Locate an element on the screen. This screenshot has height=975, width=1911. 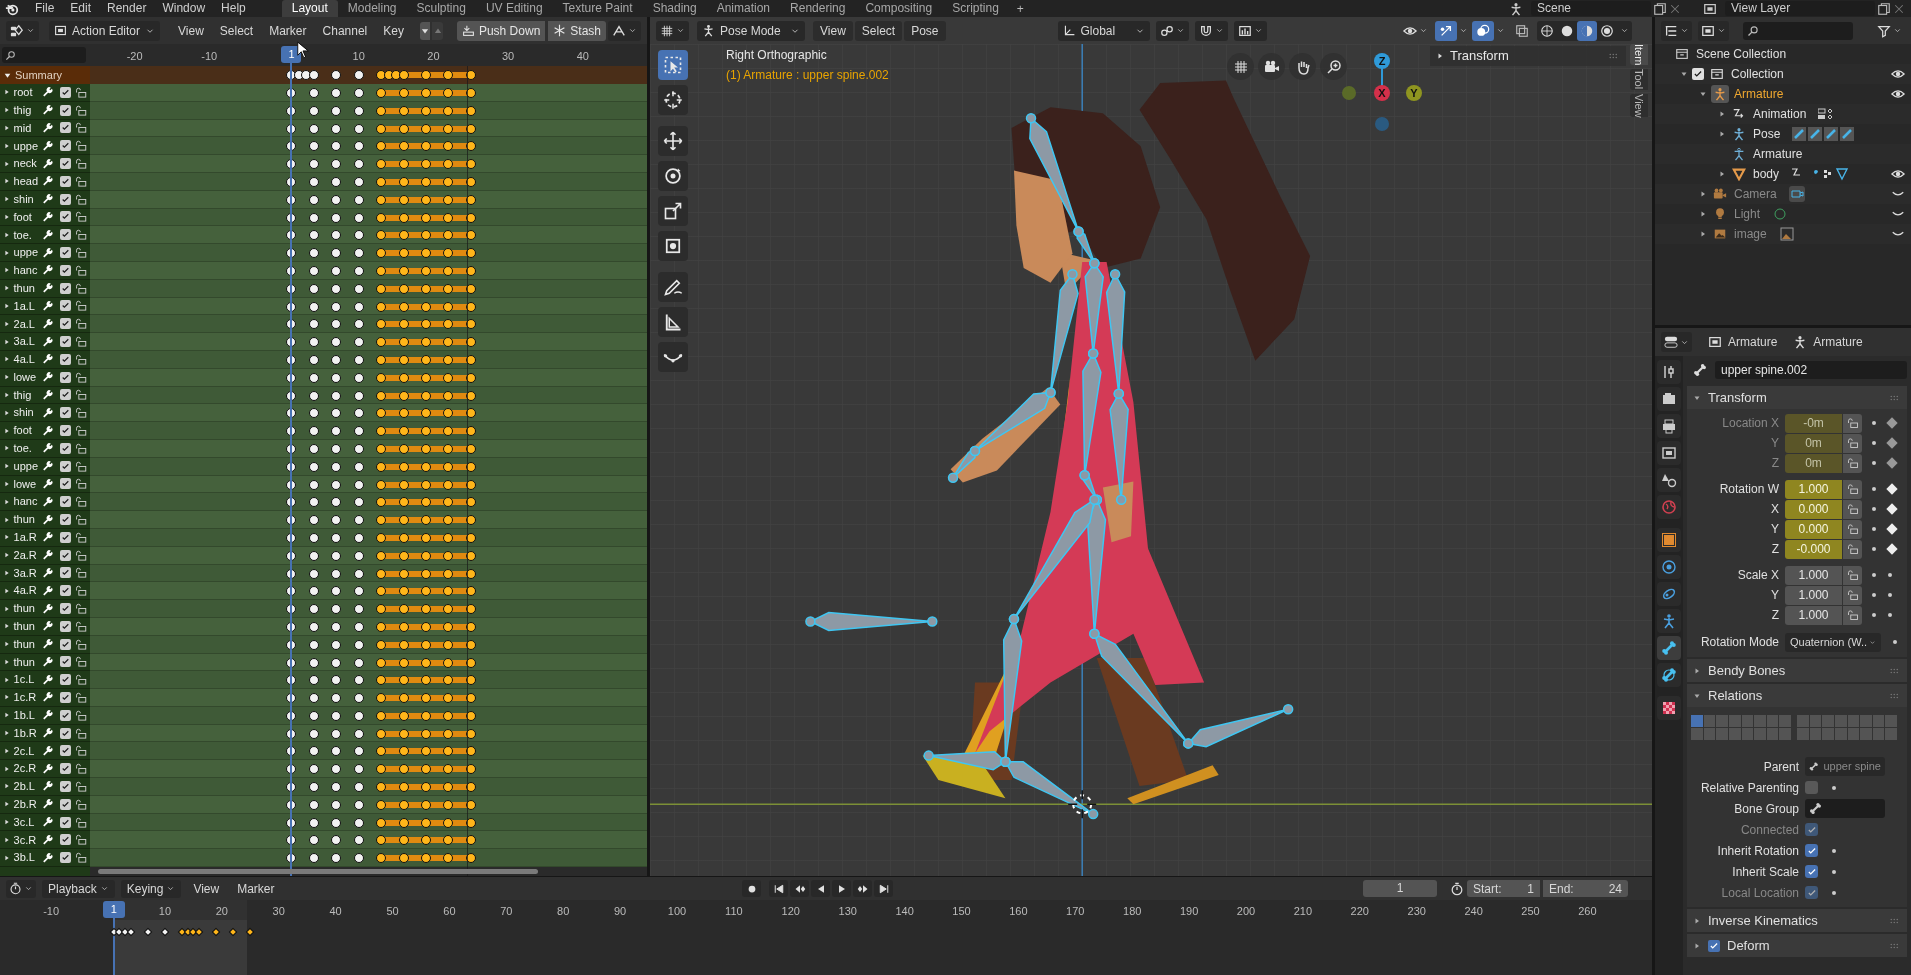
channel-name: 2b.R is located at coordinates (27, 804).